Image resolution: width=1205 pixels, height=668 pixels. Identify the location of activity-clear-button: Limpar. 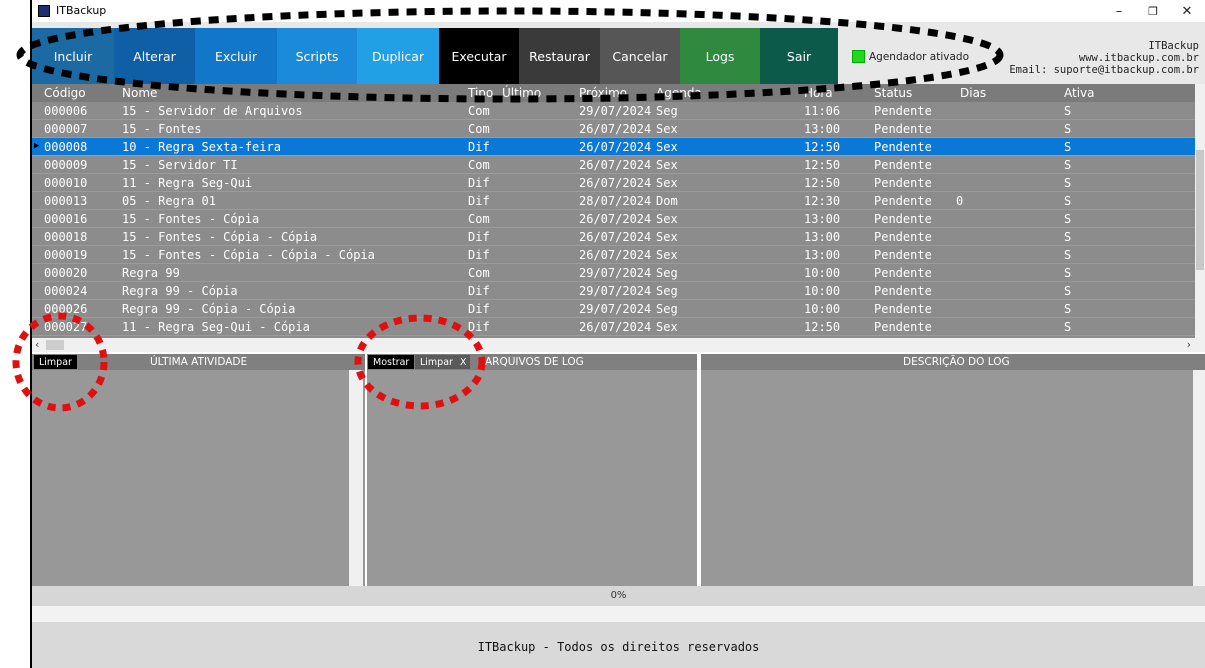
(55, 362).